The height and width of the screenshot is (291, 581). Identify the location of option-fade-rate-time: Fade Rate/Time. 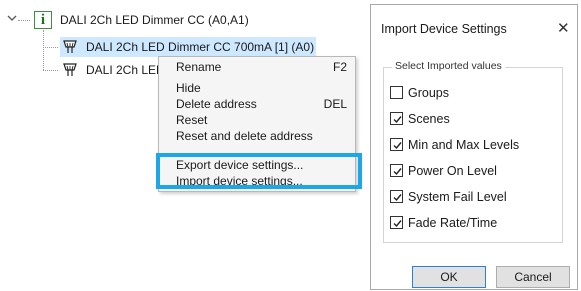
(465, 224).